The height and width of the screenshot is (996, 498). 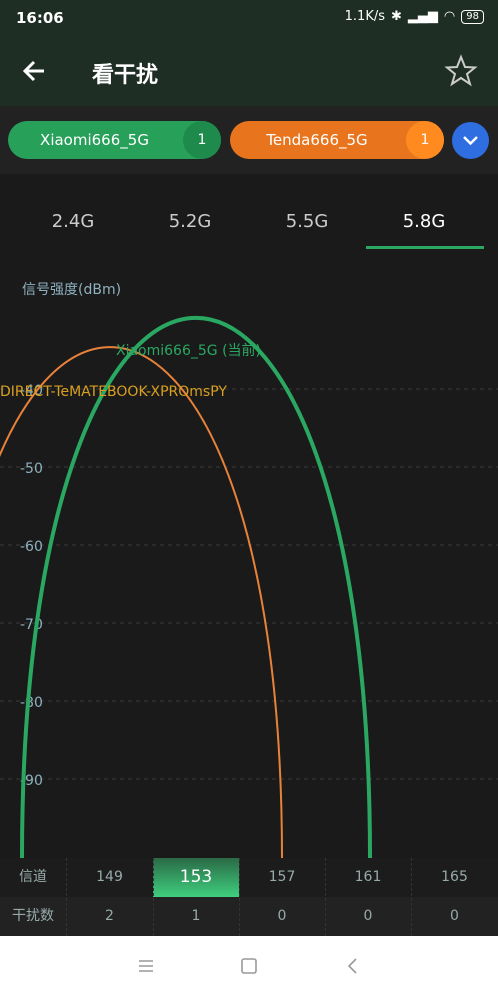 I want to click on chevron-down-icon, so click(x=470, y=141).